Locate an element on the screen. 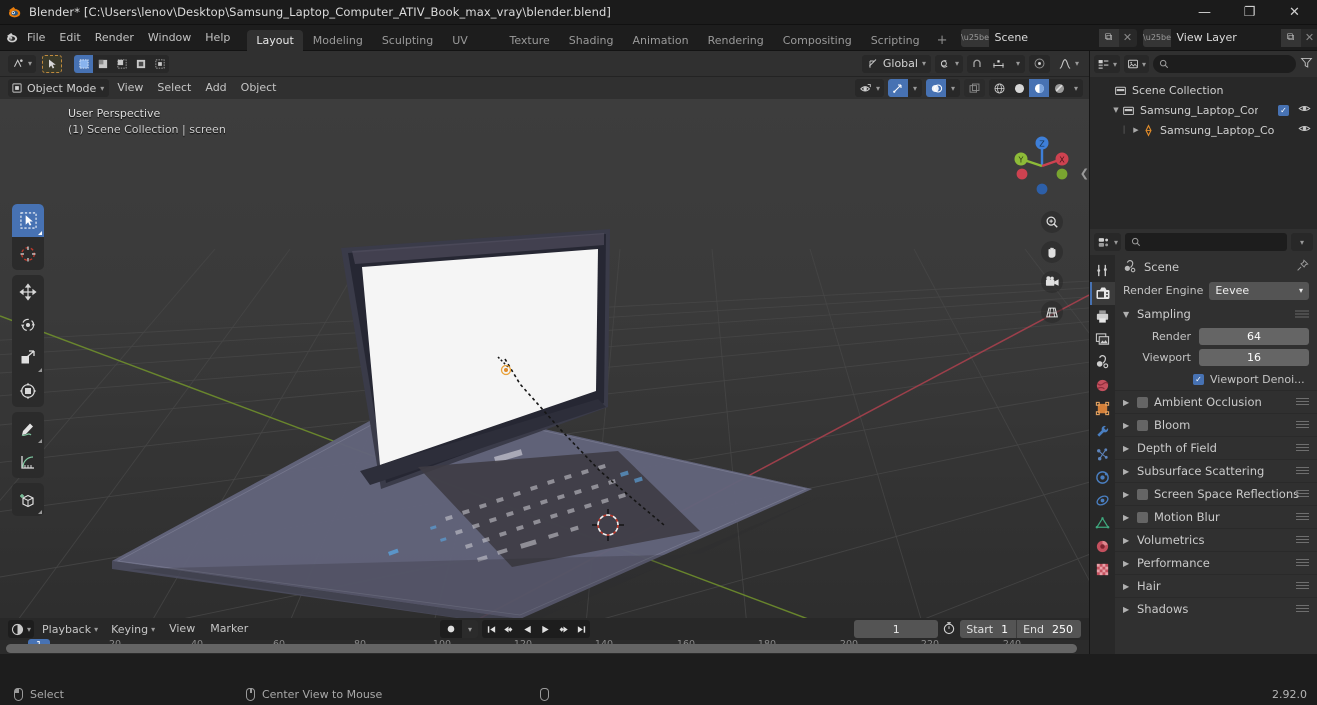 This screenshot has width=1317, height=705. panel-volumetrics: ▶ Volumetrics is located at coordinates (1216, 539).